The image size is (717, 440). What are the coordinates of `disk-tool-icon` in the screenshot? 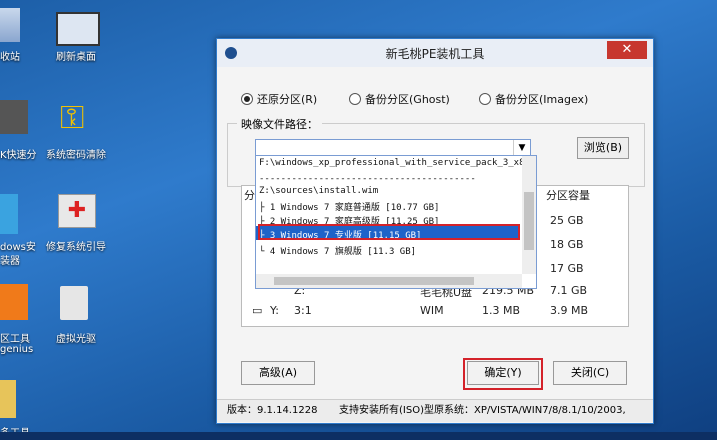 It's located at (14, 302).